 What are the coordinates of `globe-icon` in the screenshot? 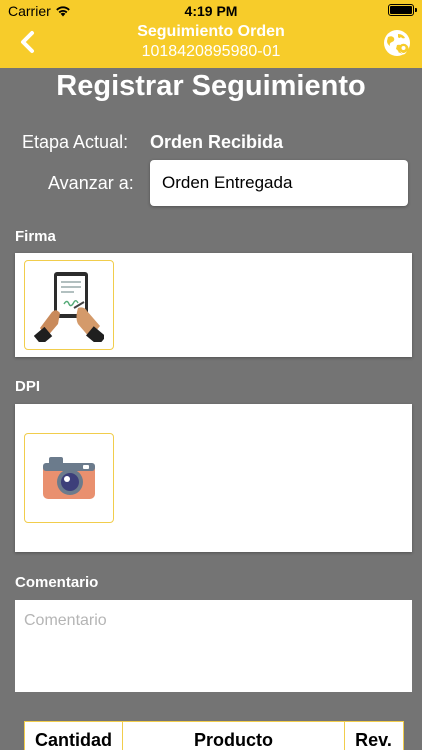 It's located at (397, 43).